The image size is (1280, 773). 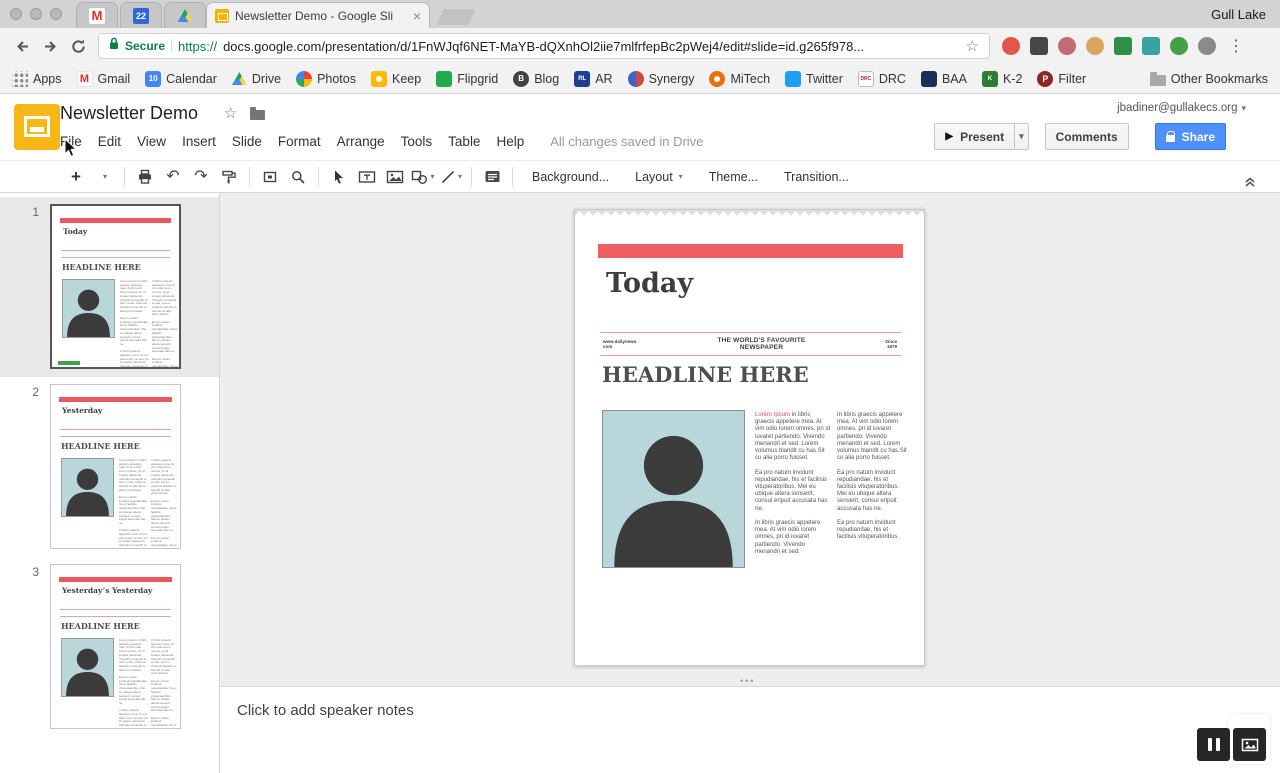 I want to click on recorder-pause-button, so click(x=1213, y=744).